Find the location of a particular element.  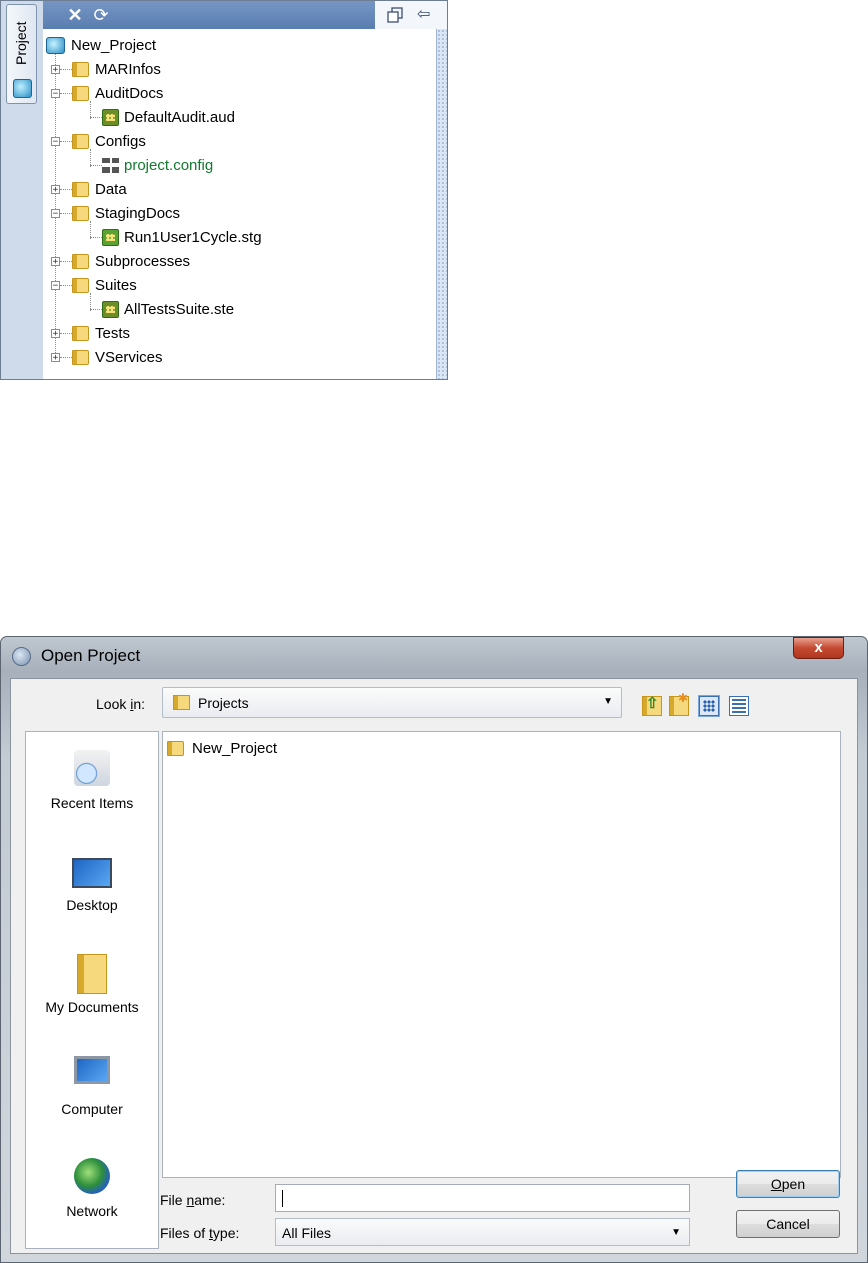

dialog-app-icon is located at coordinates (21, 656).